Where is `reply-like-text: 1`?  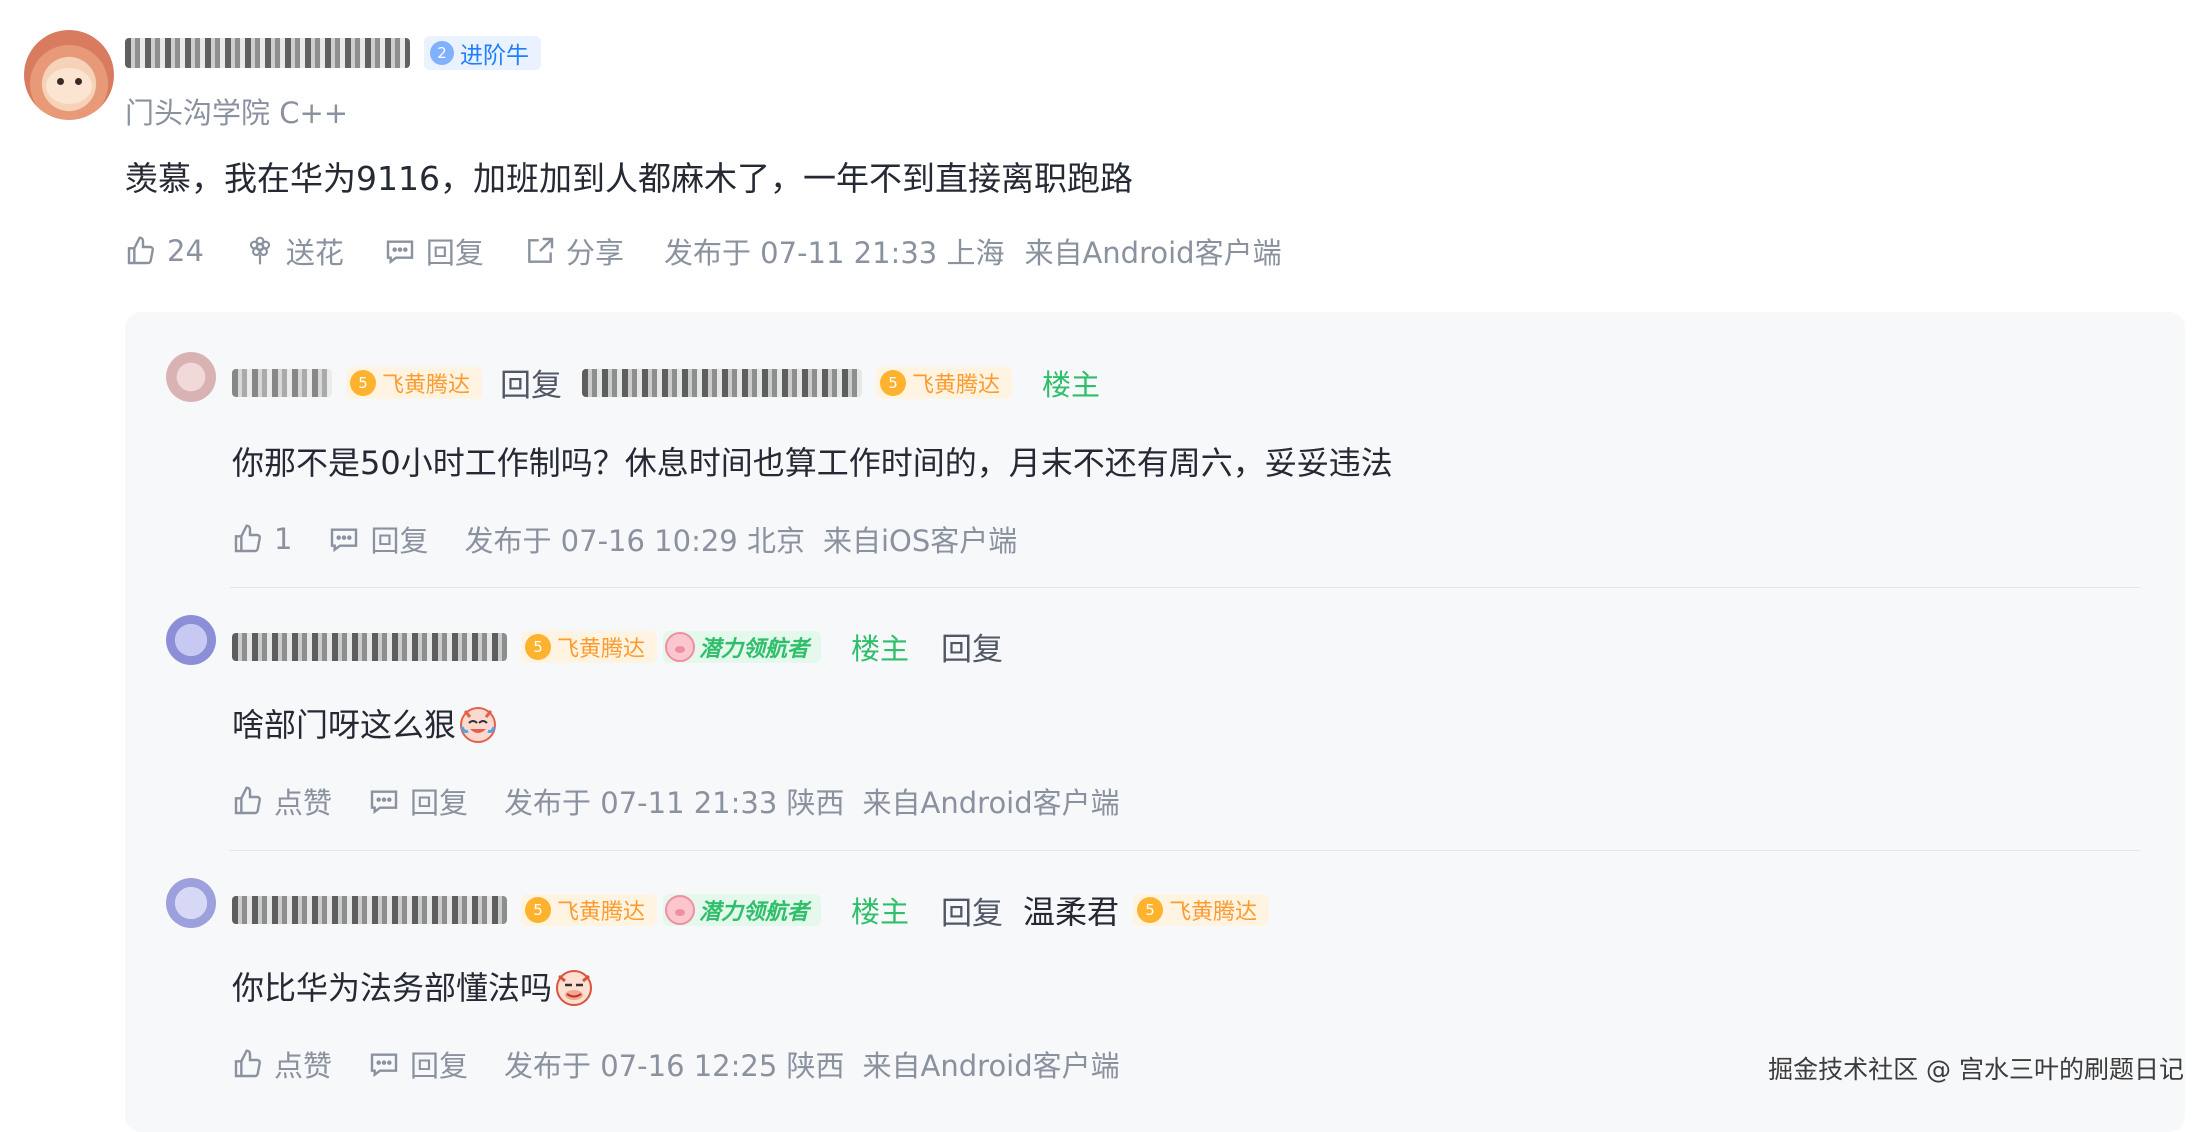
reply-like-text: 1 is located at coordinates (283, 539).